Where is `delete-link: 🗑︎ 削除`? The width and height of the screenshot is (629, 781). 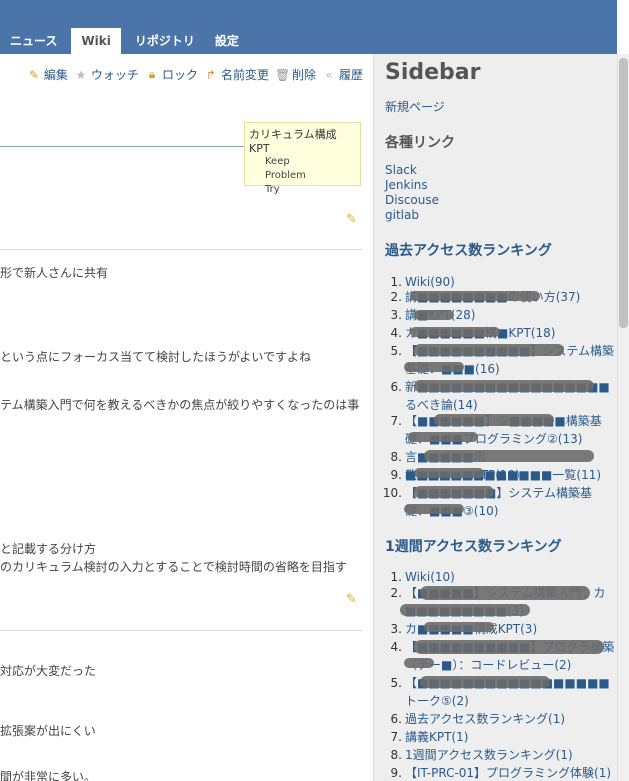 delete-link: 🗑︎ 削除 is located at coordinates (295, 74).